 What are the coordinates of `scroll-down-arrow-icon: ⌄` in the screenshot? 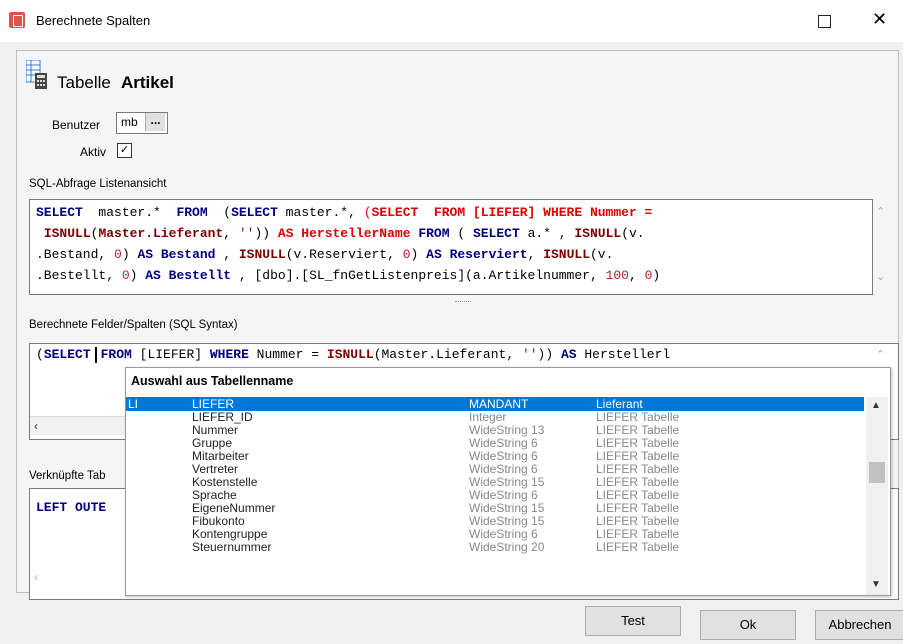 It's located at (880, 276).